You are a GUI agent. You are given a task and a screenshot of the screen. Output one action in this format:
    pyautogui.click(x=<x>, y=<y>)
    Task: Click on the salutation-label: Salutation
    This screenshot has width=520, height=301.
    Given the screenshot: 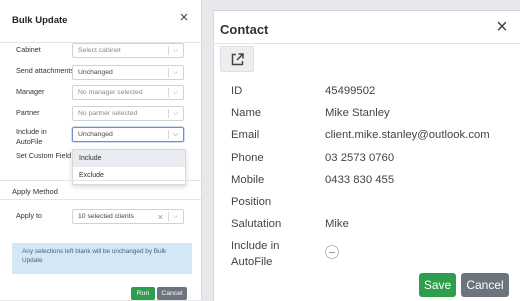 What is the action you would take?
    pyautogui.click(x=256, y=224)
    